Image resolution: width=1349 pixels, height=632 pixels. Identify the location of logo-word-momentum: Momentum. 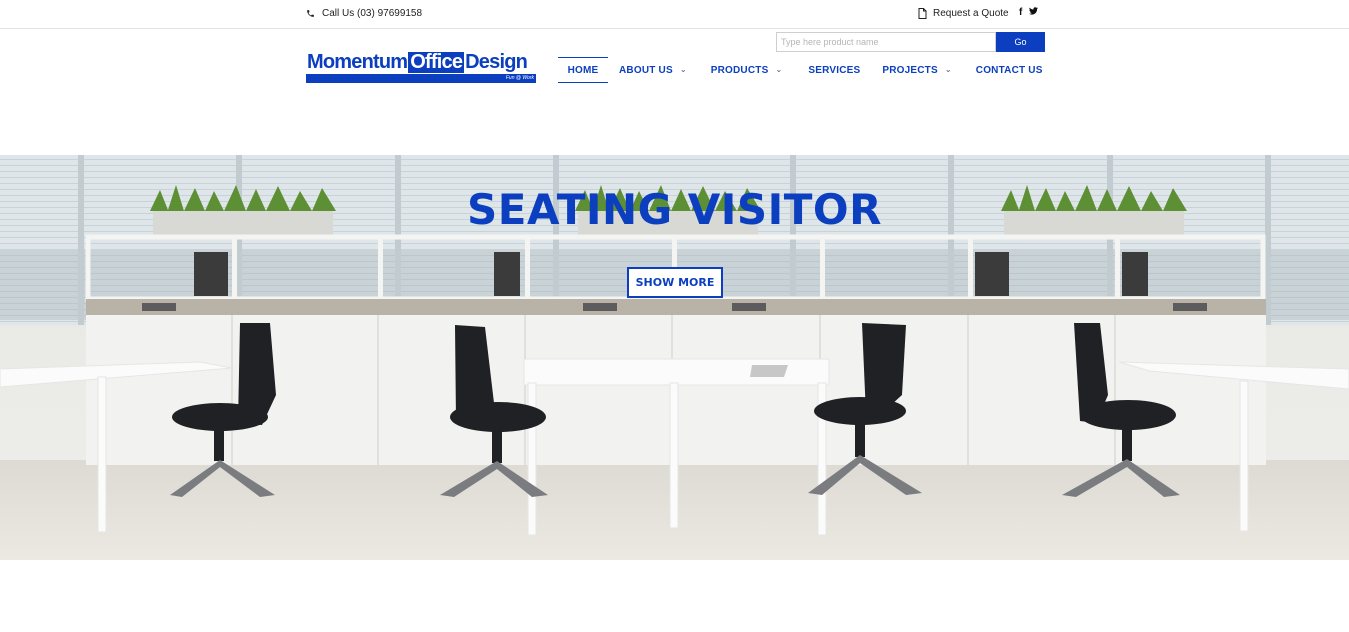
(357, 62).